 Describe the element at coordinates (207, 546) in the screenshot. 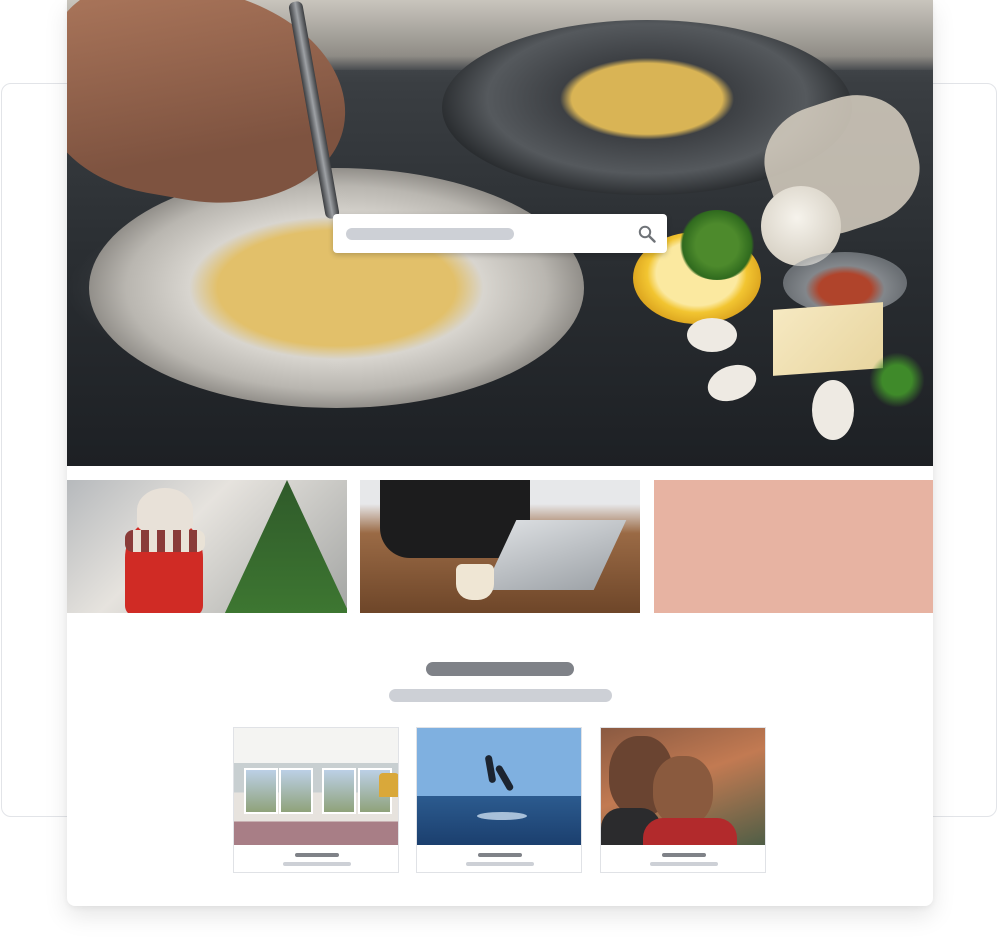

I see `thumbnail-girl-christmas-tree` at that location.